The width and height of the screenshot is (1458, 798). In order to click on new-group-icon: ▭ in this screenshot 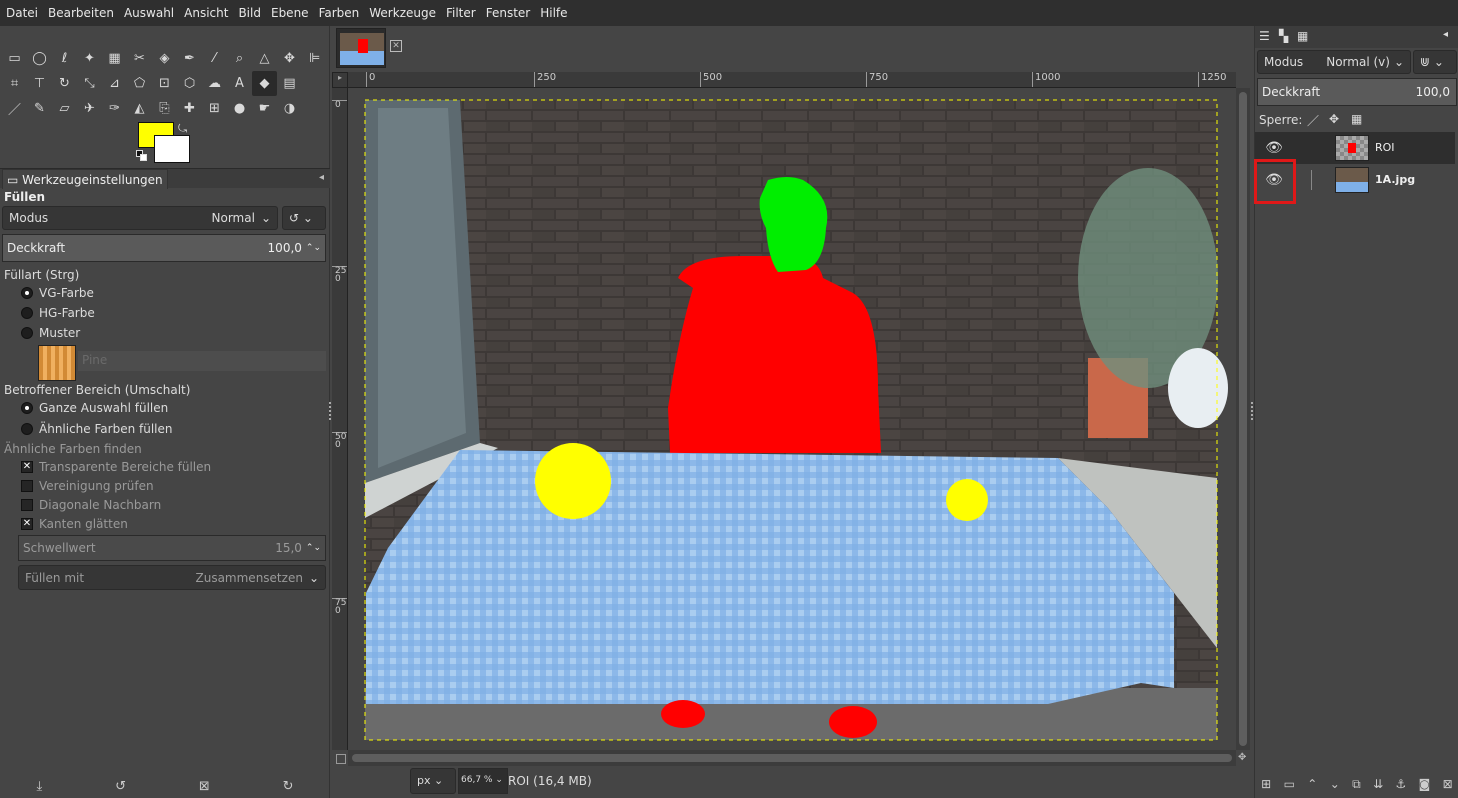, I will do `click(1289, 784)`.